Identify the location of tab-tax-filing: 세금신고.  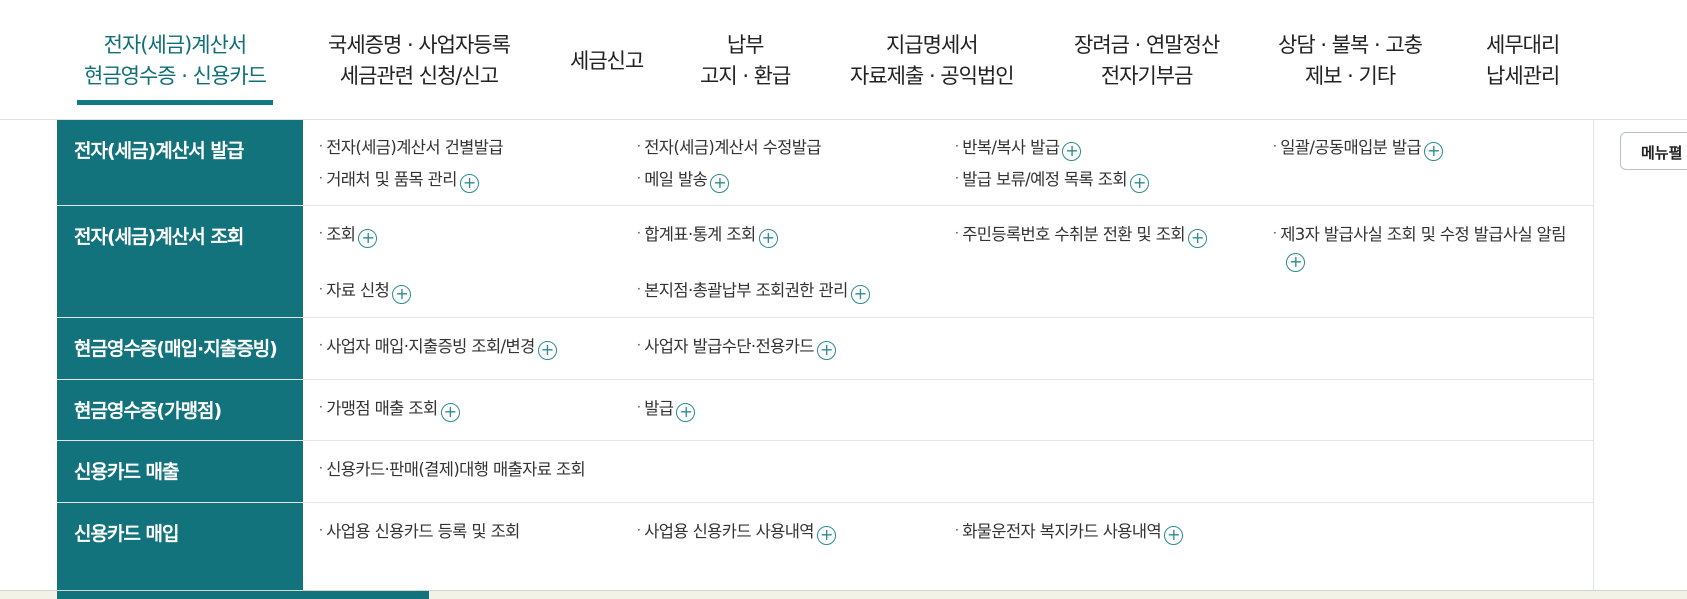
(607, 61).